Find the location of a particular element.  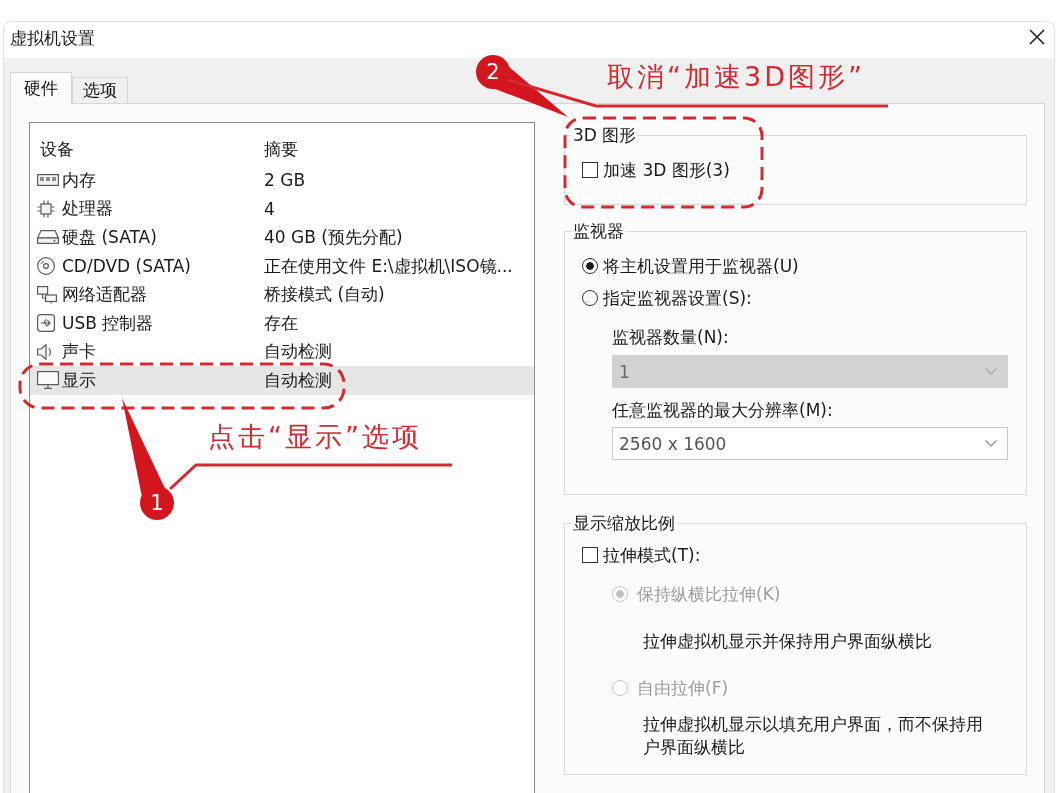

device-name: USB 控制器 is located at coordinates (108, 323).